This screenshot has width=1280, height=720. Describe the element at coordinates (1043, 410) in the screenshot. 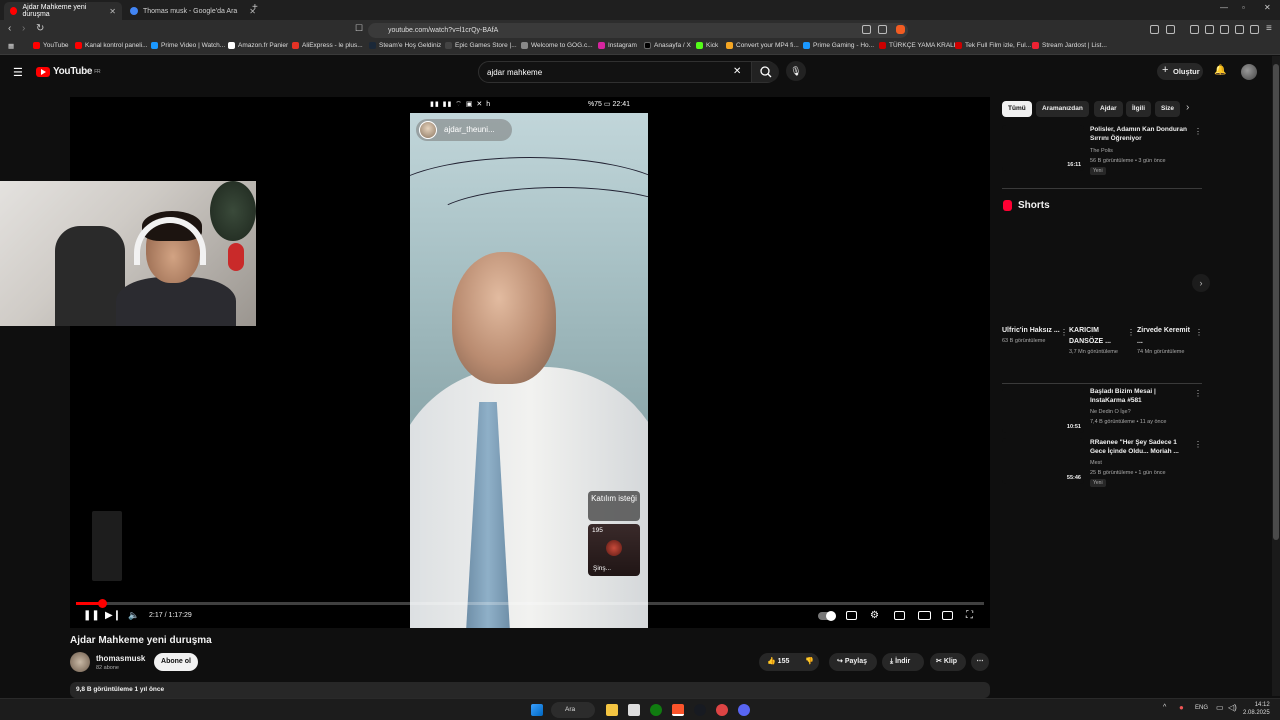

I see `video-thumbnail: 10:51` at that location.